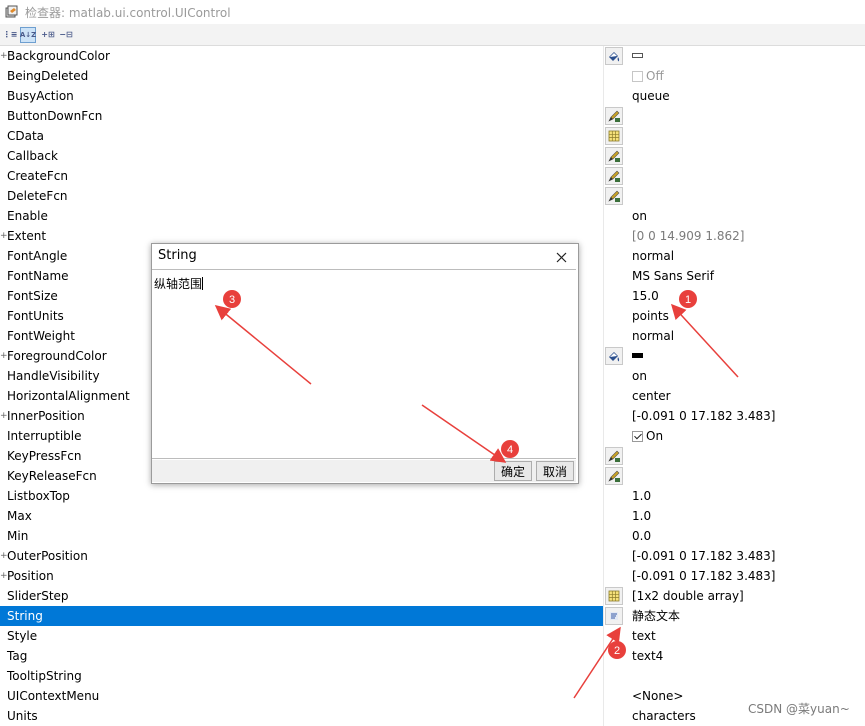 Image resolution: width=865 pixels, height=726 pixels. What do you see at coordinates (748, 96) in the screenshot?
I see `property-value: queue` at bounding box center [748, 96].